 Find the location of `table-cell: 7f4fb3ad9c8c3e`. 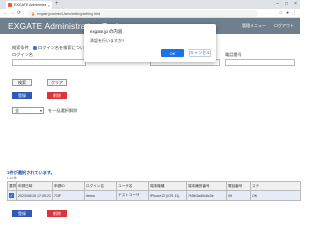

table-cell: 7f4fb3ad9c8c3e is located at coordinates (206, 195).